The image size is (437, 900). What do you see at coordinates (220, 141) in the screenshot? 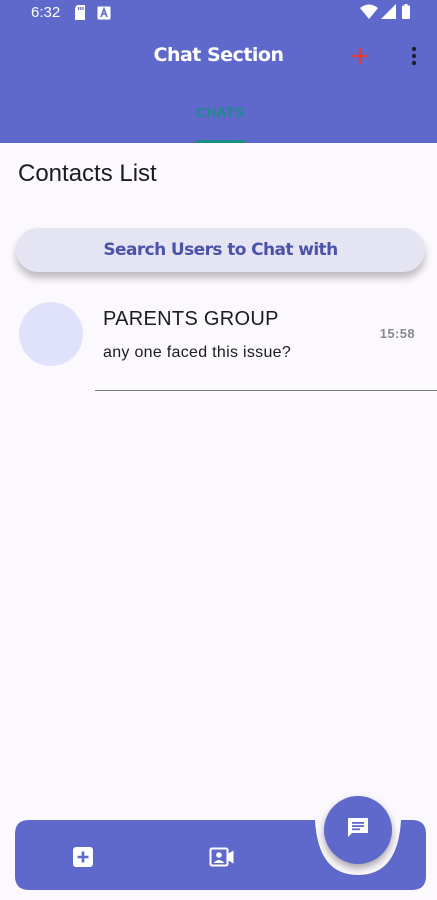
I see `tab-indicator` at bounding box center [220, 141].